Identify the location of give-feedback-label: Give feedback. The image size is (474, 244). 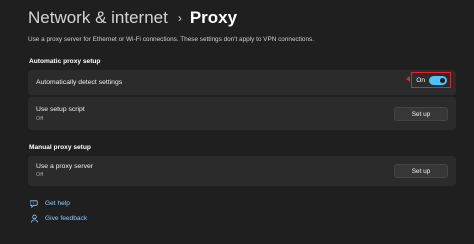
(66, 218).